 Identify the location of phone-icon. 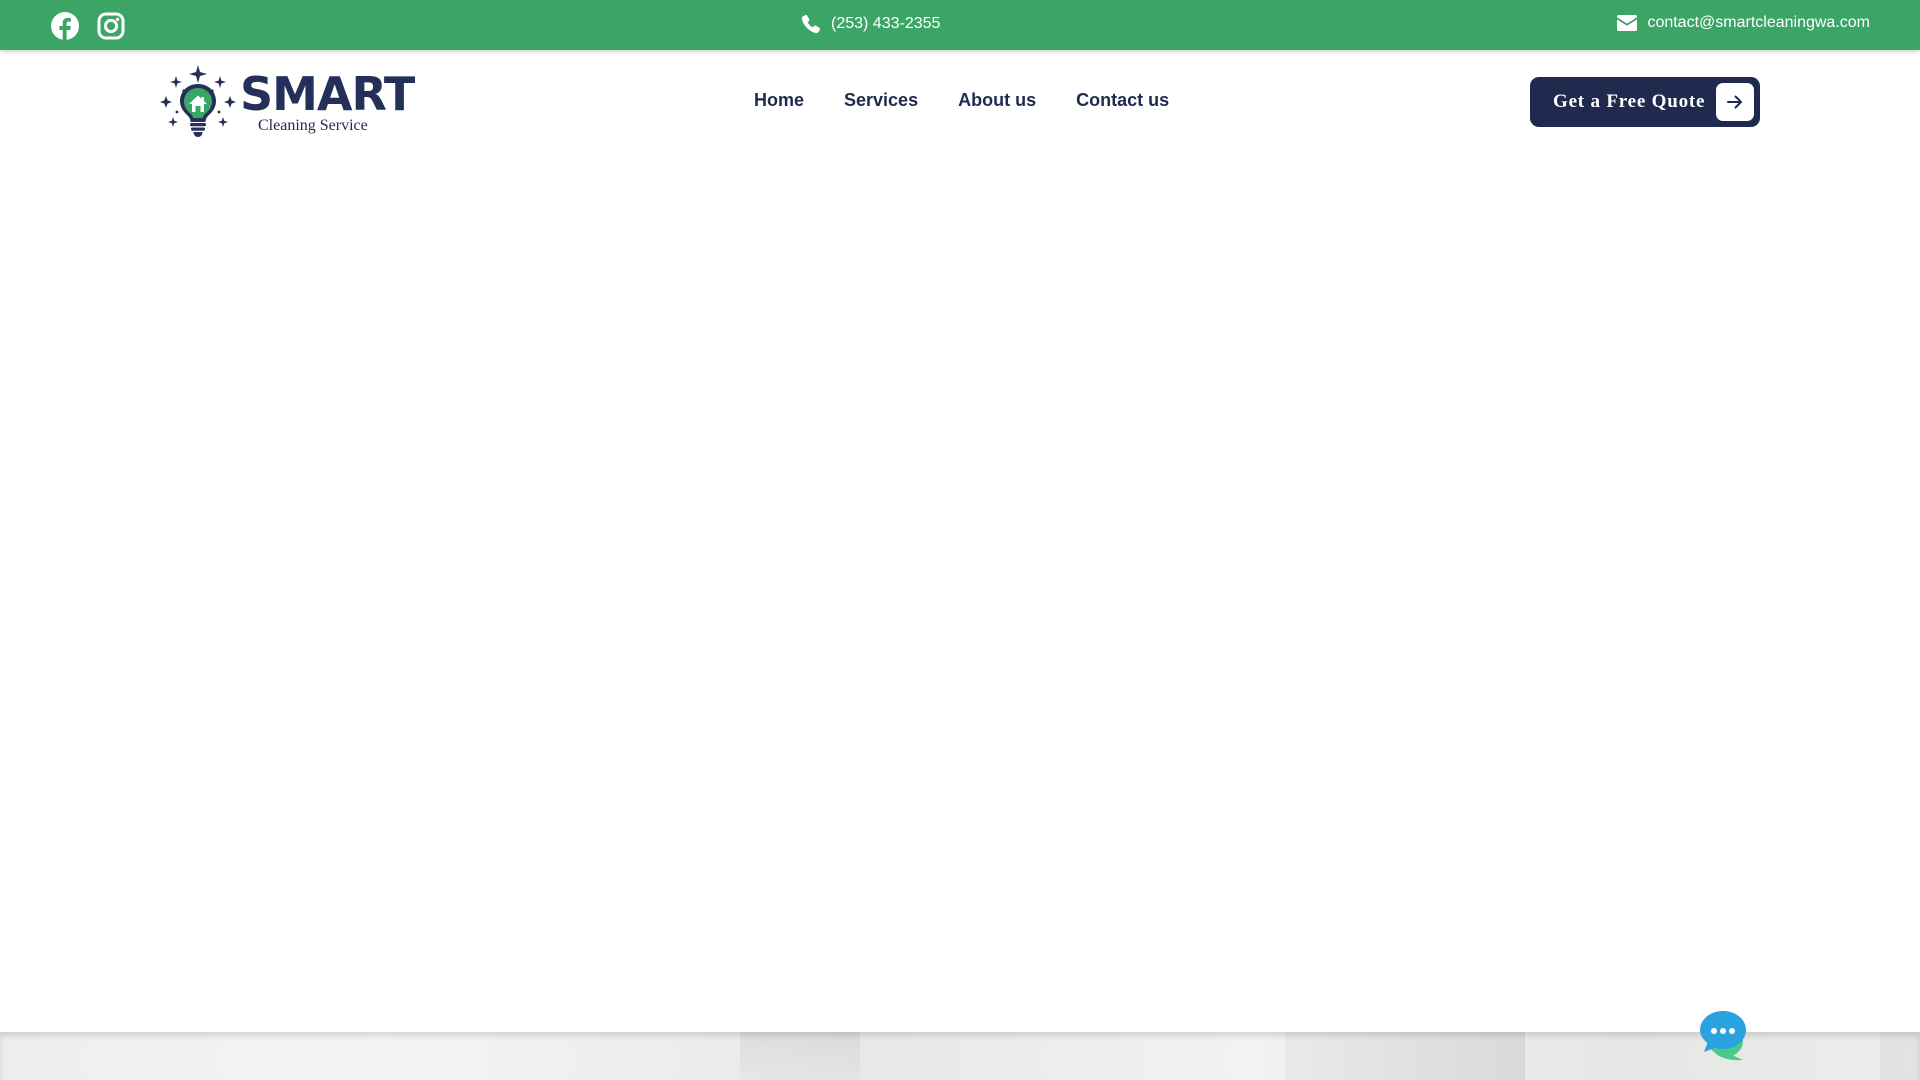
(811, 24).